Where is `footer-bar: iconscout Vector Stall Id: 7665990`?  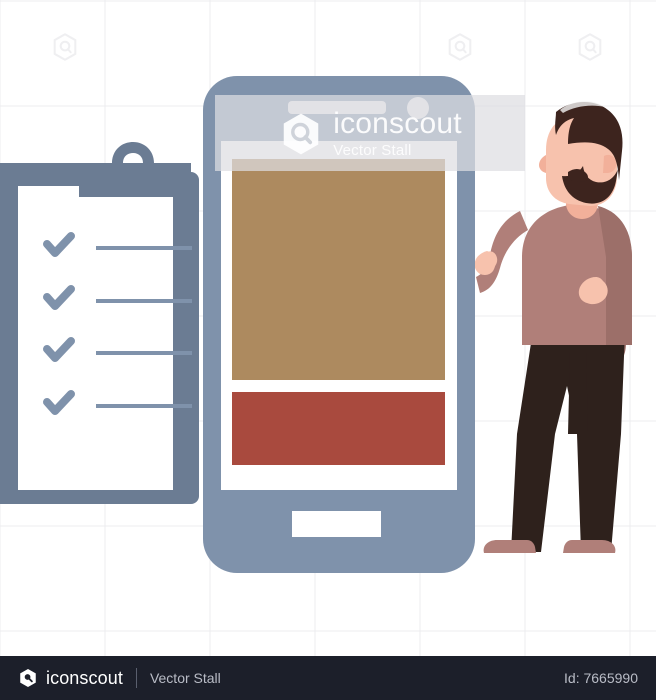 footer-bar: iconscout Vector Stall Id: 7665990 is located at coordinates (328, 678).